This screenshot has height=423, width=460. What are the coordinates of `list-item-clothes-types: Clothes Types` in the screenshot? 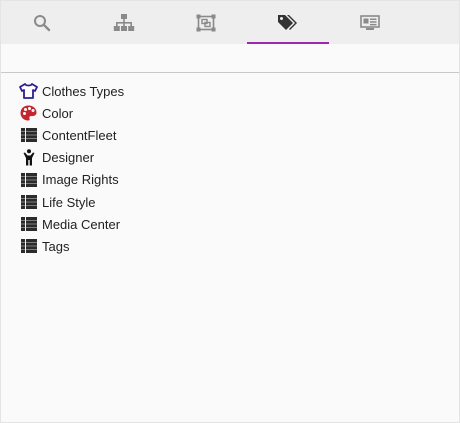 It's located at (71, 91).